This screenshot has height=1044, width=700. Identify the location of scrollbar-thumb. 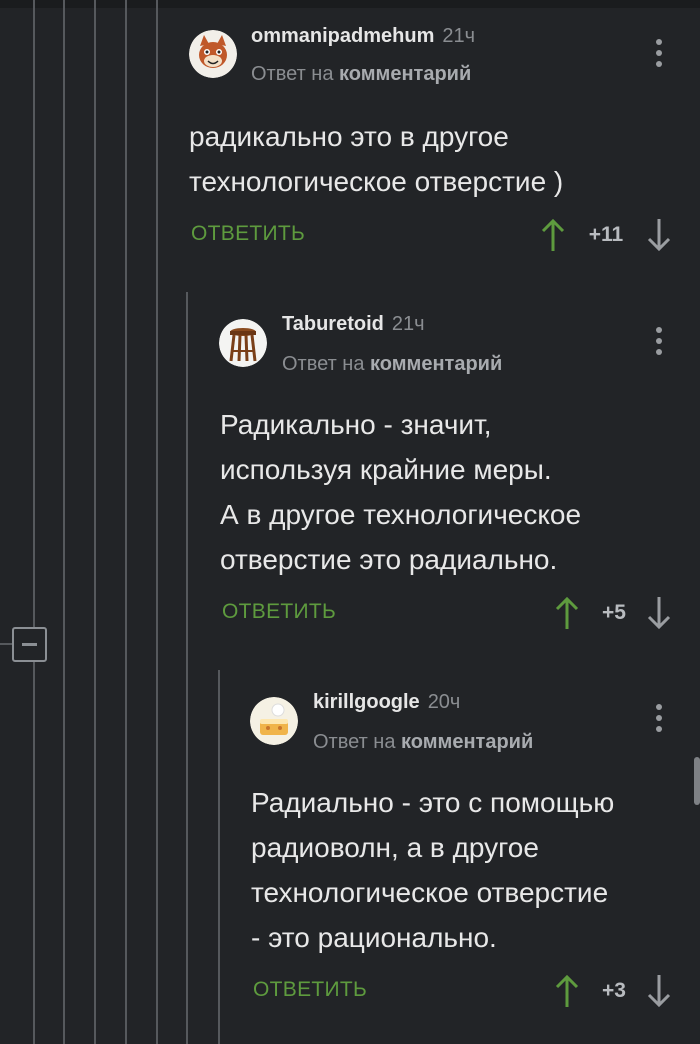
(697, 781).